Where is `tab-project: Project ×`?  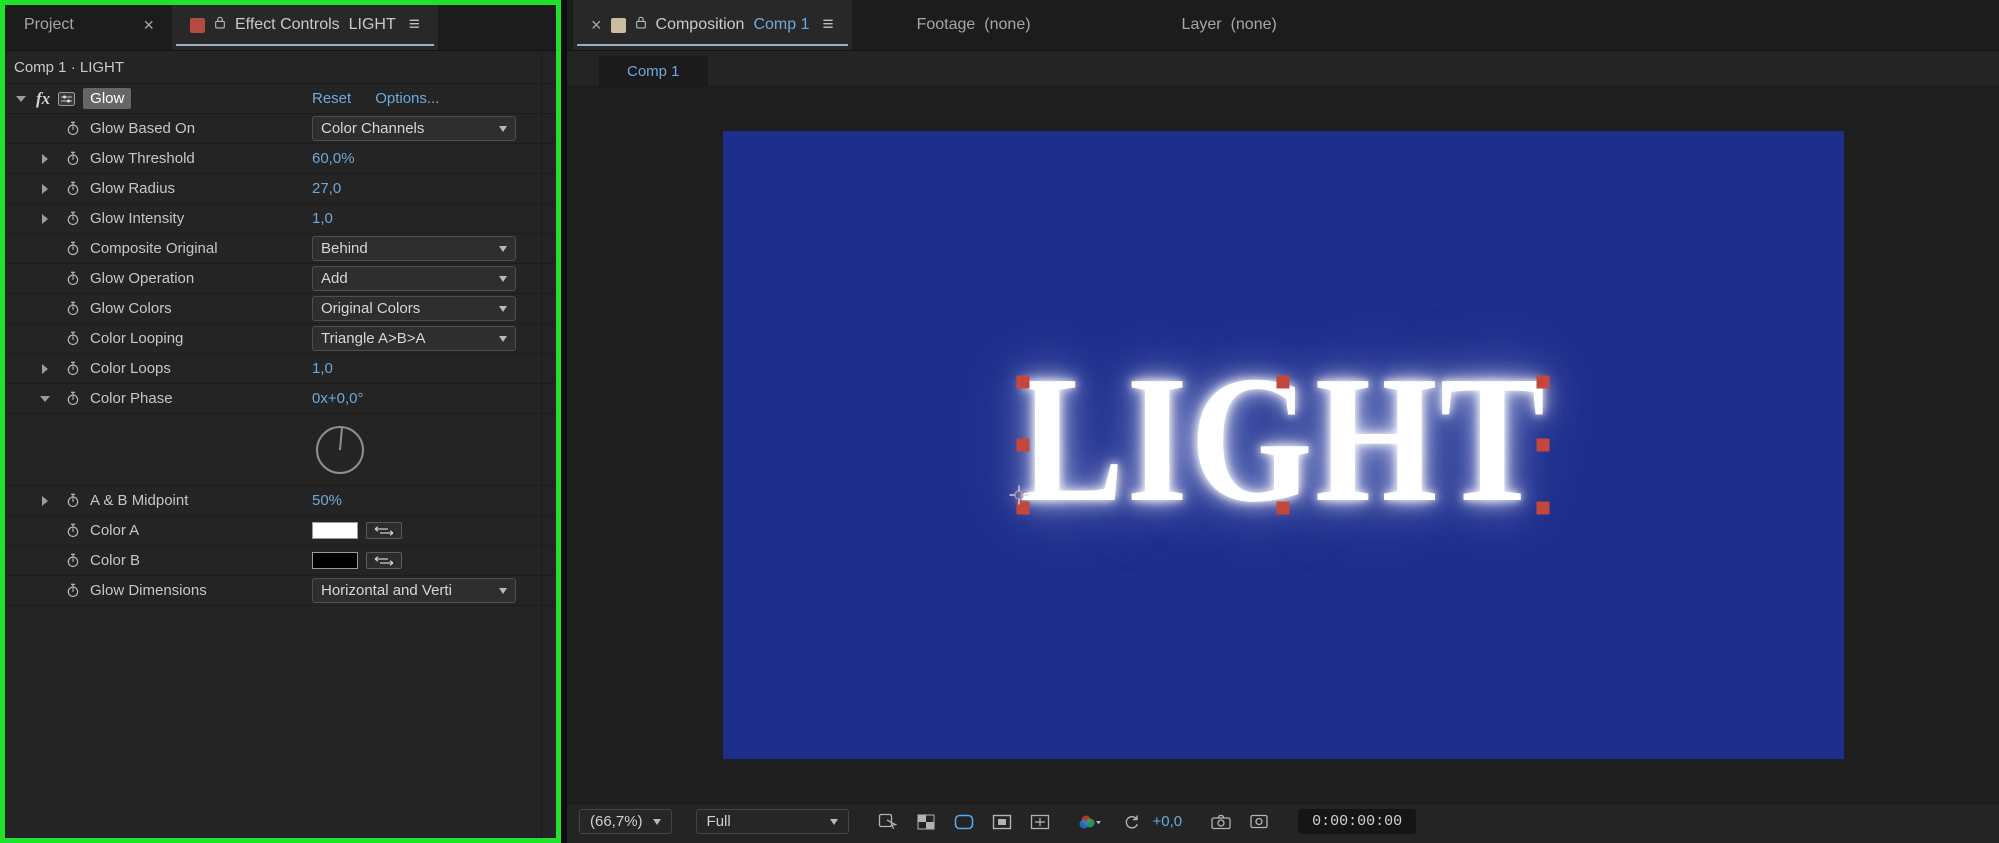 tab-project: Project × is located at coordinates (89, 25).